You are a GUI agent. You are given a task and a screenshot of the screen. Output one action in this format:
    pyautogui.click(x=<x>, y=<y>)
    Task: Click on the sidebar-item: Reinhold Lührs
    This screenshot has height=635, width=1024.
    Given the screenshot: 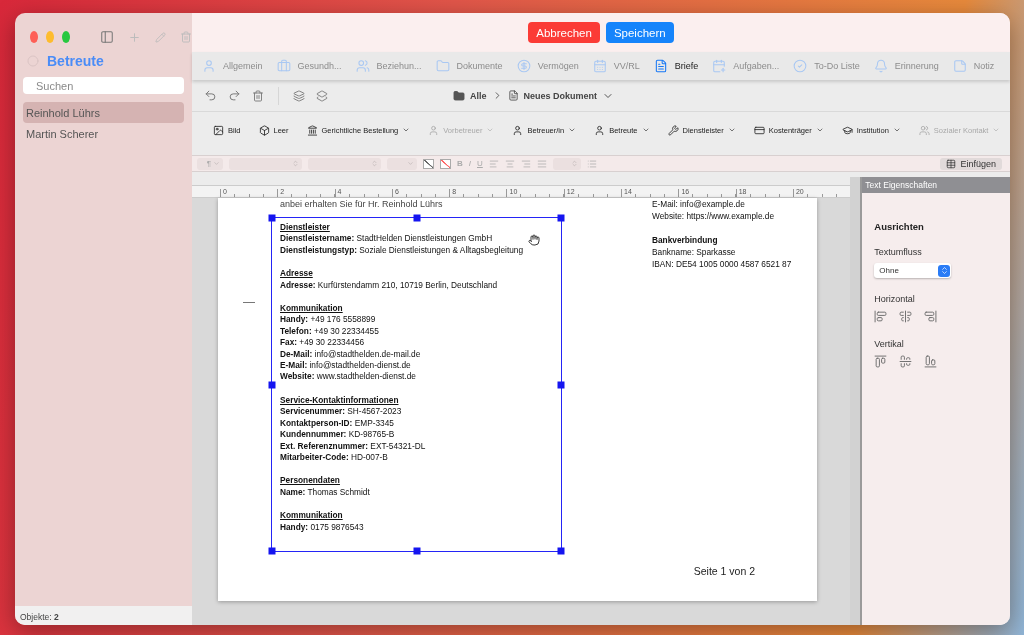 What is the action you would take?
    pyautogui.click(x=103, y=112)
    